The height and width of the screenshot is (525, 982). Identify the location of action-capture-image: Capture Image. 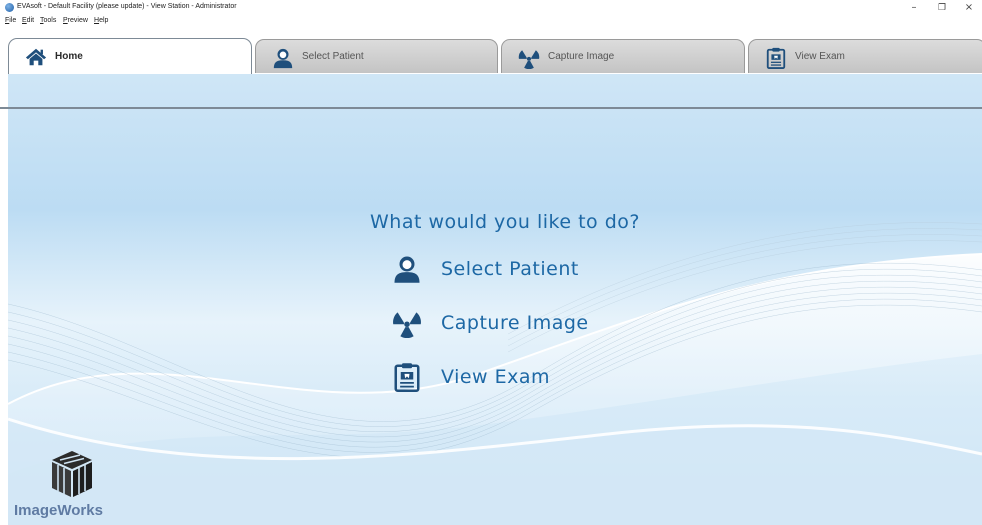
(522, 324).